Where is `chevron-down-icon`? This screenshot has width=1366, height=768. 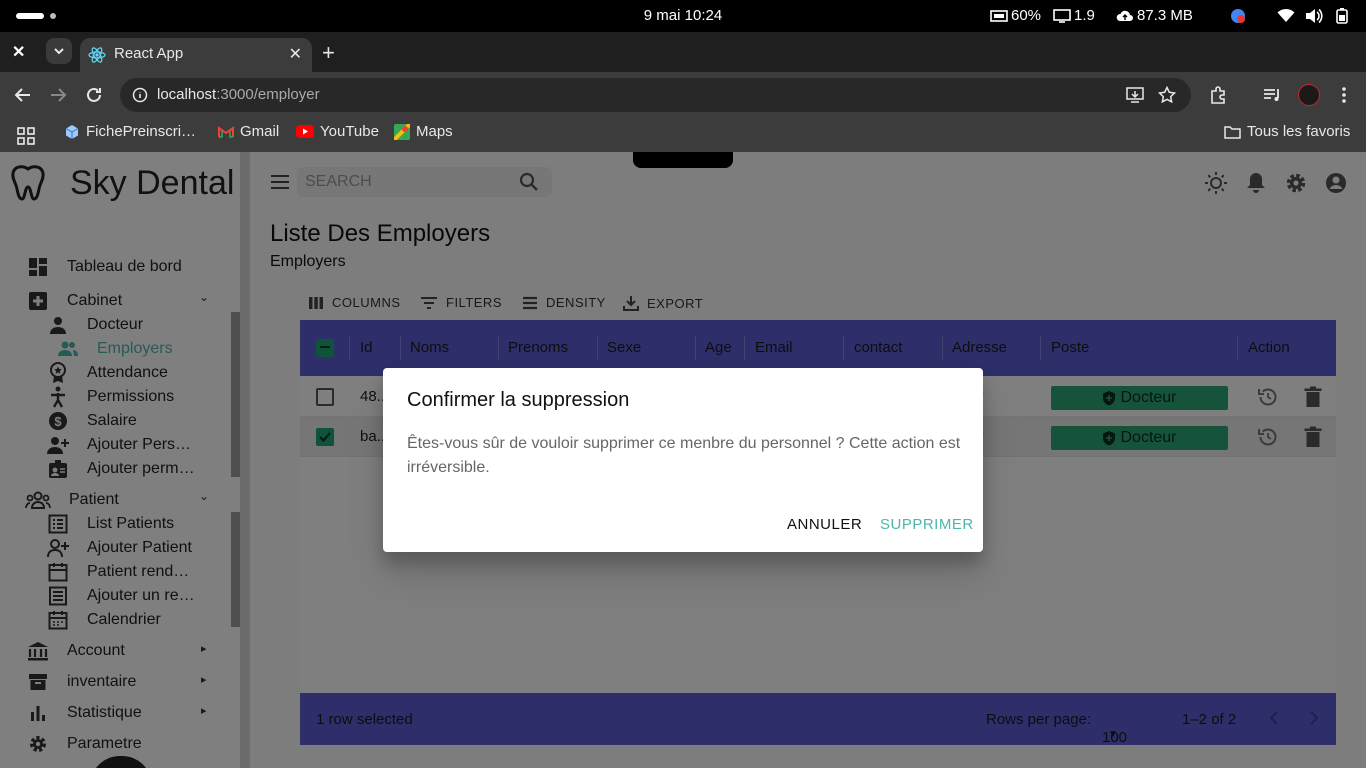
chevron-down-icon is located at coordinates (59, 51).